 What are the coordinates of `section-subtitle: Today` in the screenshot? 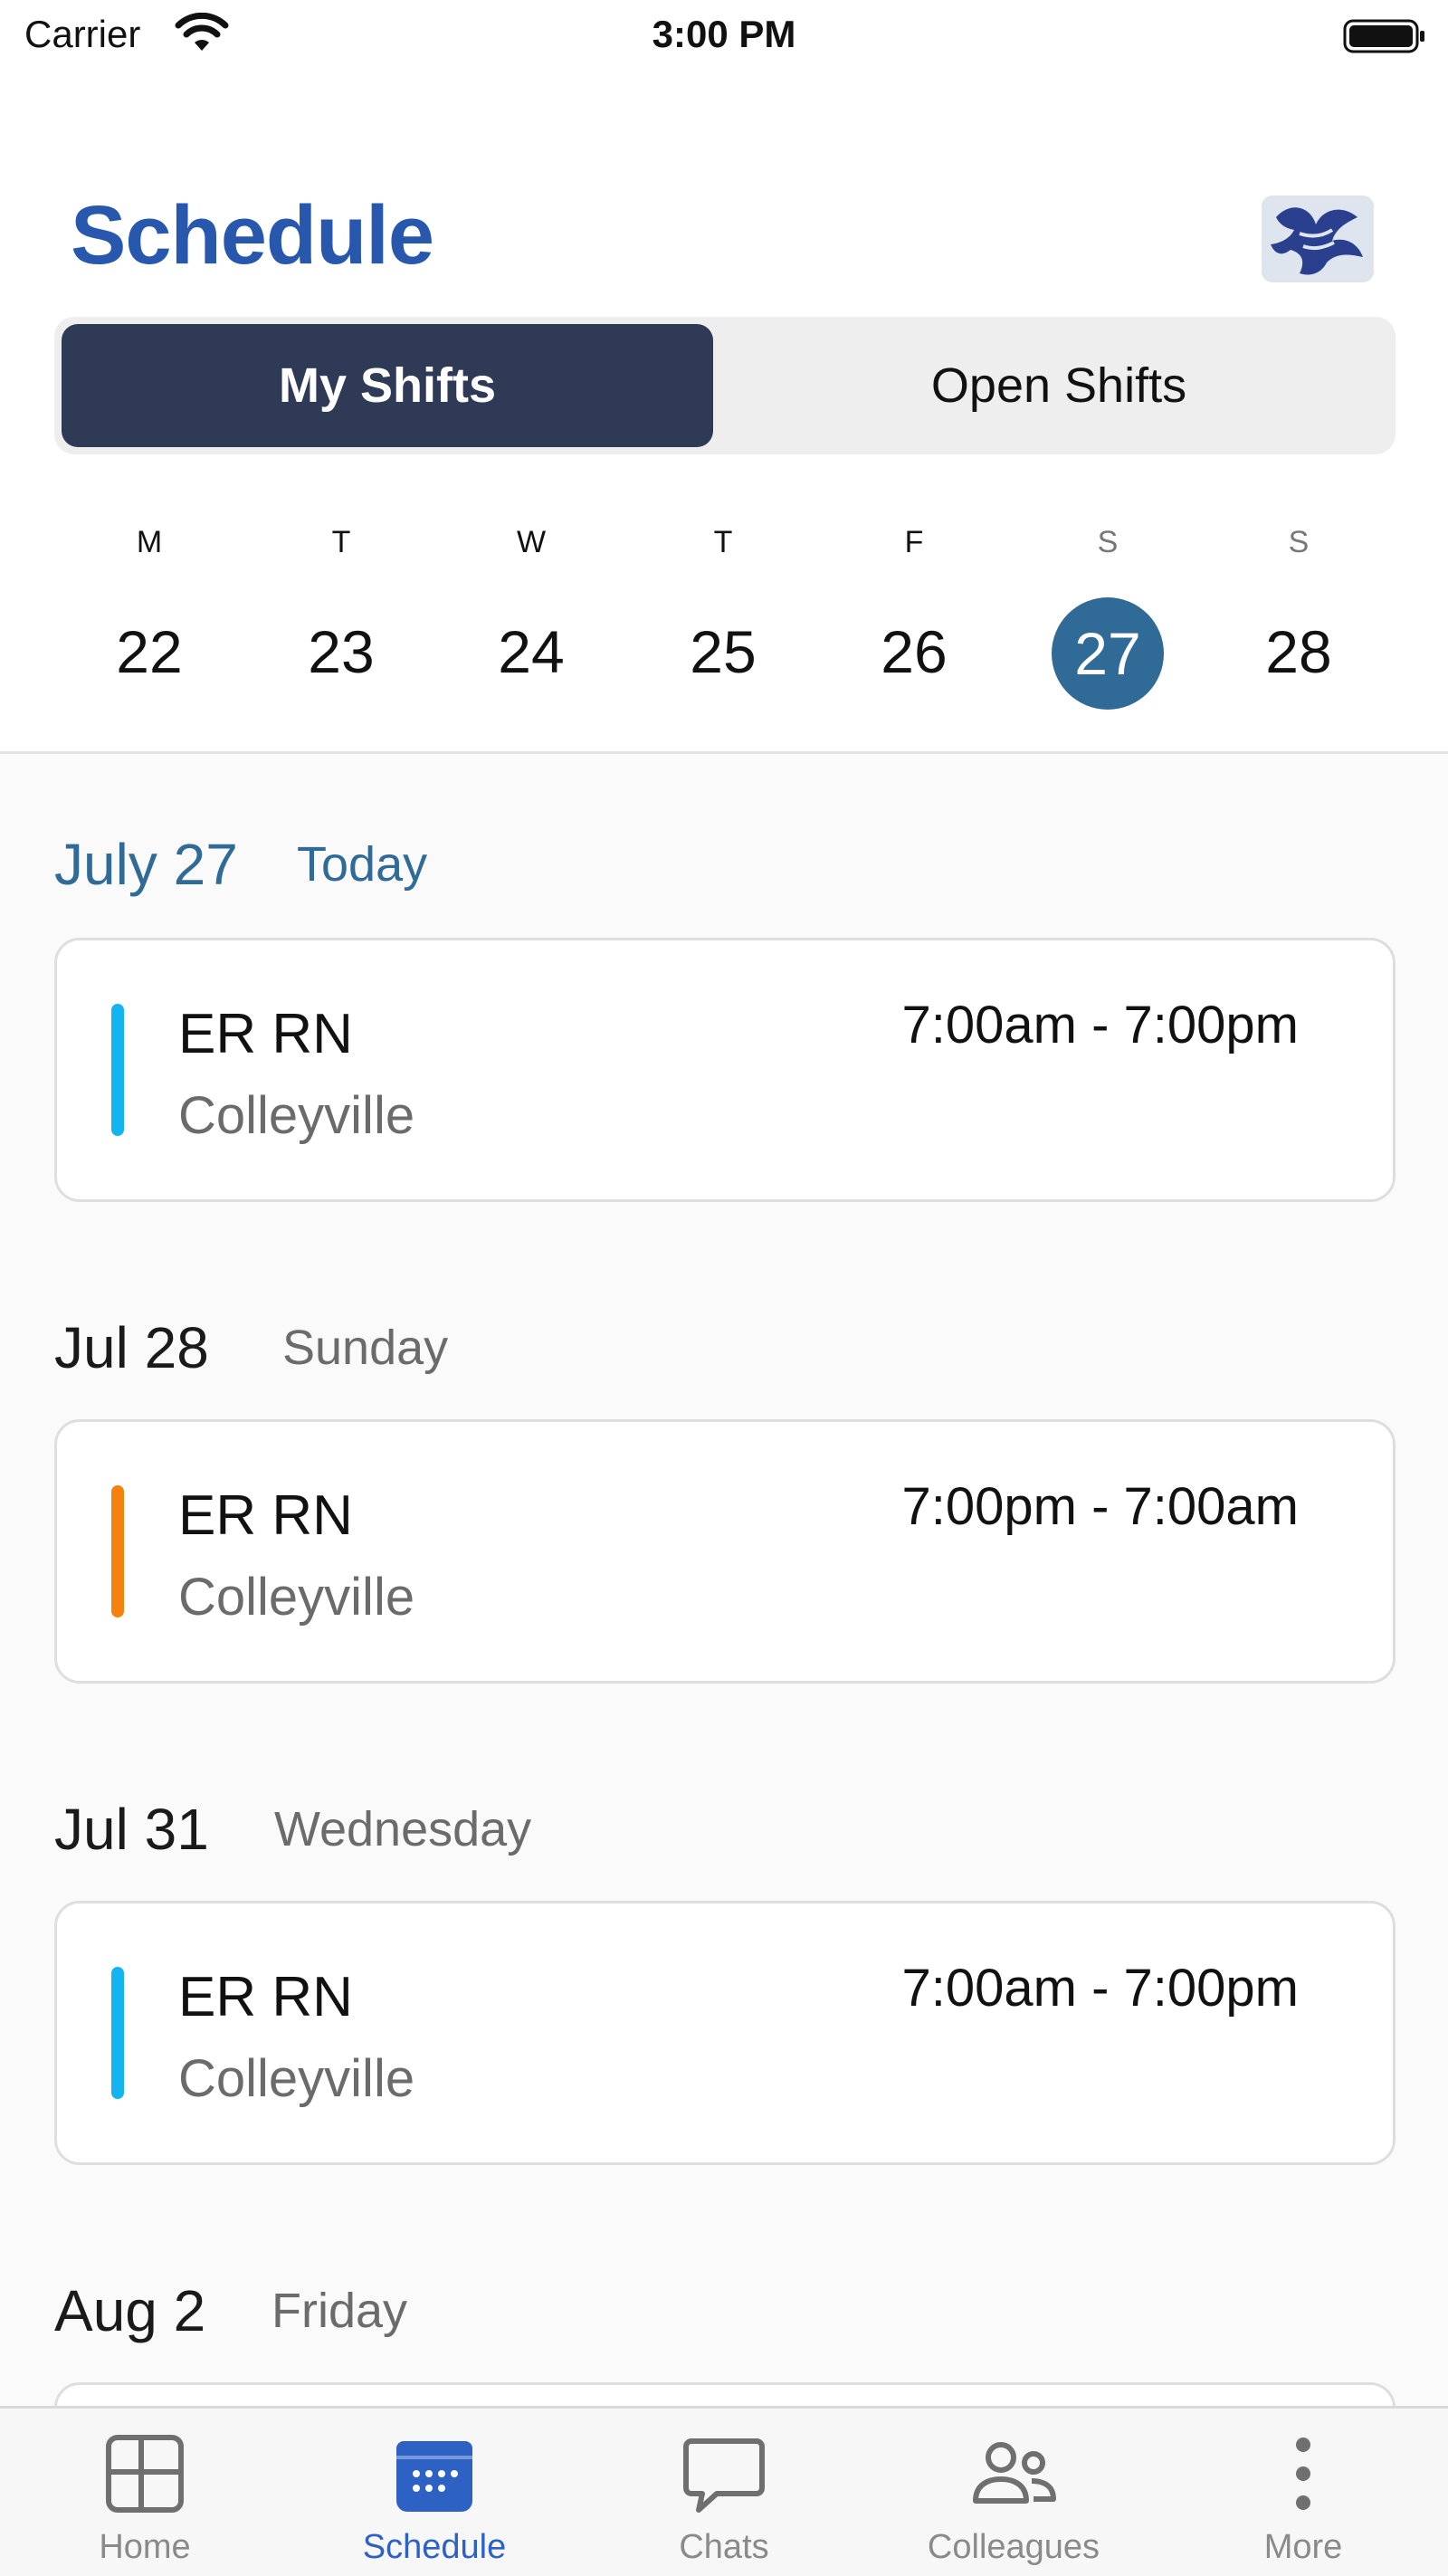 It's located at (362, 865).